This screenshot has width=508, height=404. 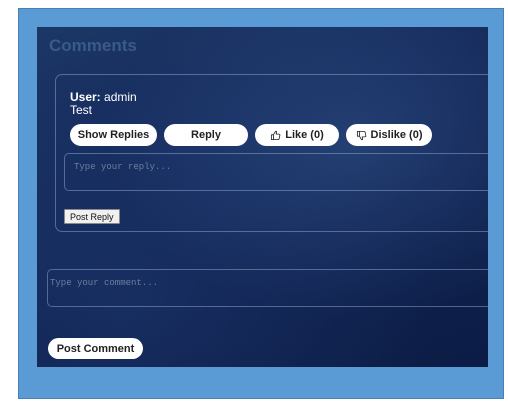 What do you see at coordinates (120, 97) in the screenshot?
I see `user-name: admin` at bounding box center [120, 97].